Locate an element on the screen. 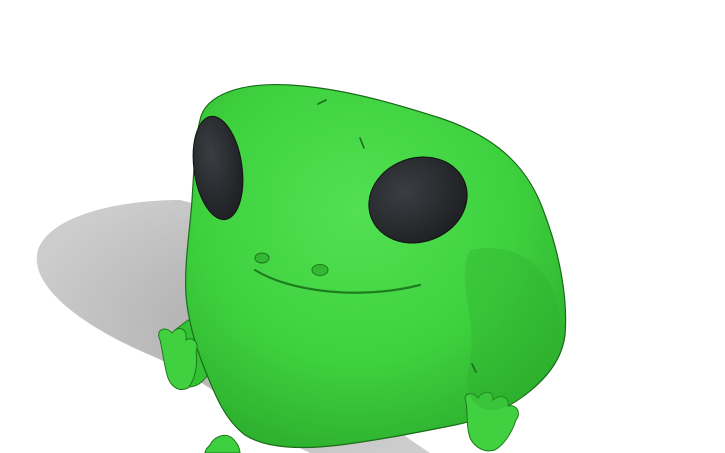 Image resolution: width=725 pixels, height=453 pixels. frog-right-nostril is located at coordinates (320, 270).